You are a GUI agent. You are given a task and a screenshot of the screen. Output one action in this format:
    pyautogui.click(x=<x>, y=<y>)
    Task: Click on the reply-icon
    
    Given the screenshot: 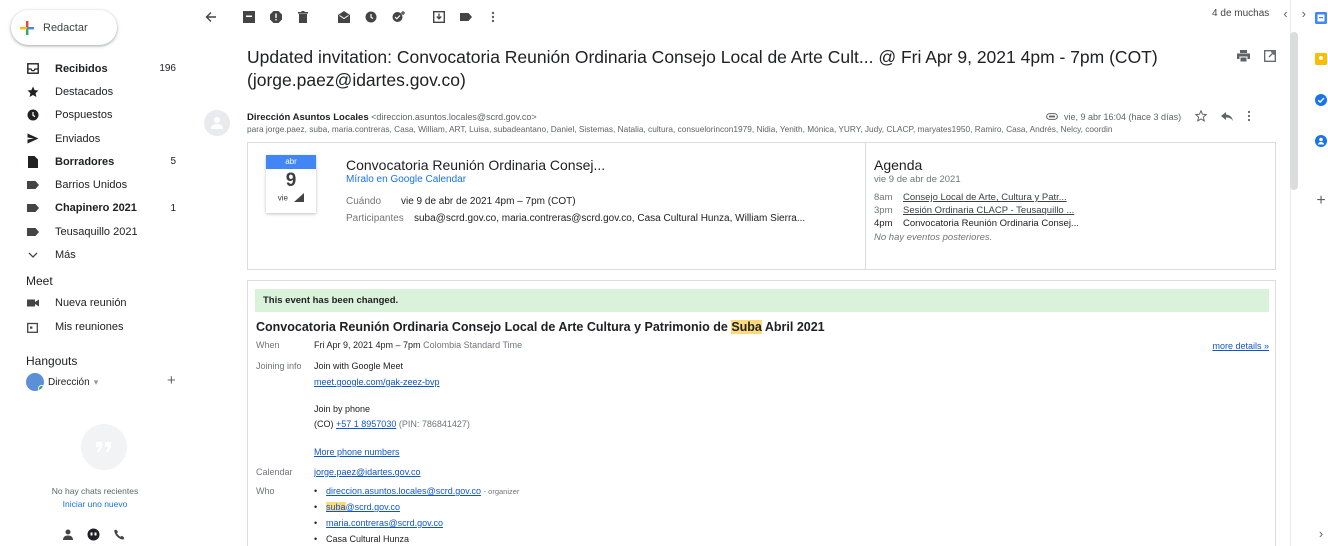 What is the action you would take?
    pyautogui.click(x=1227, y=117)
    